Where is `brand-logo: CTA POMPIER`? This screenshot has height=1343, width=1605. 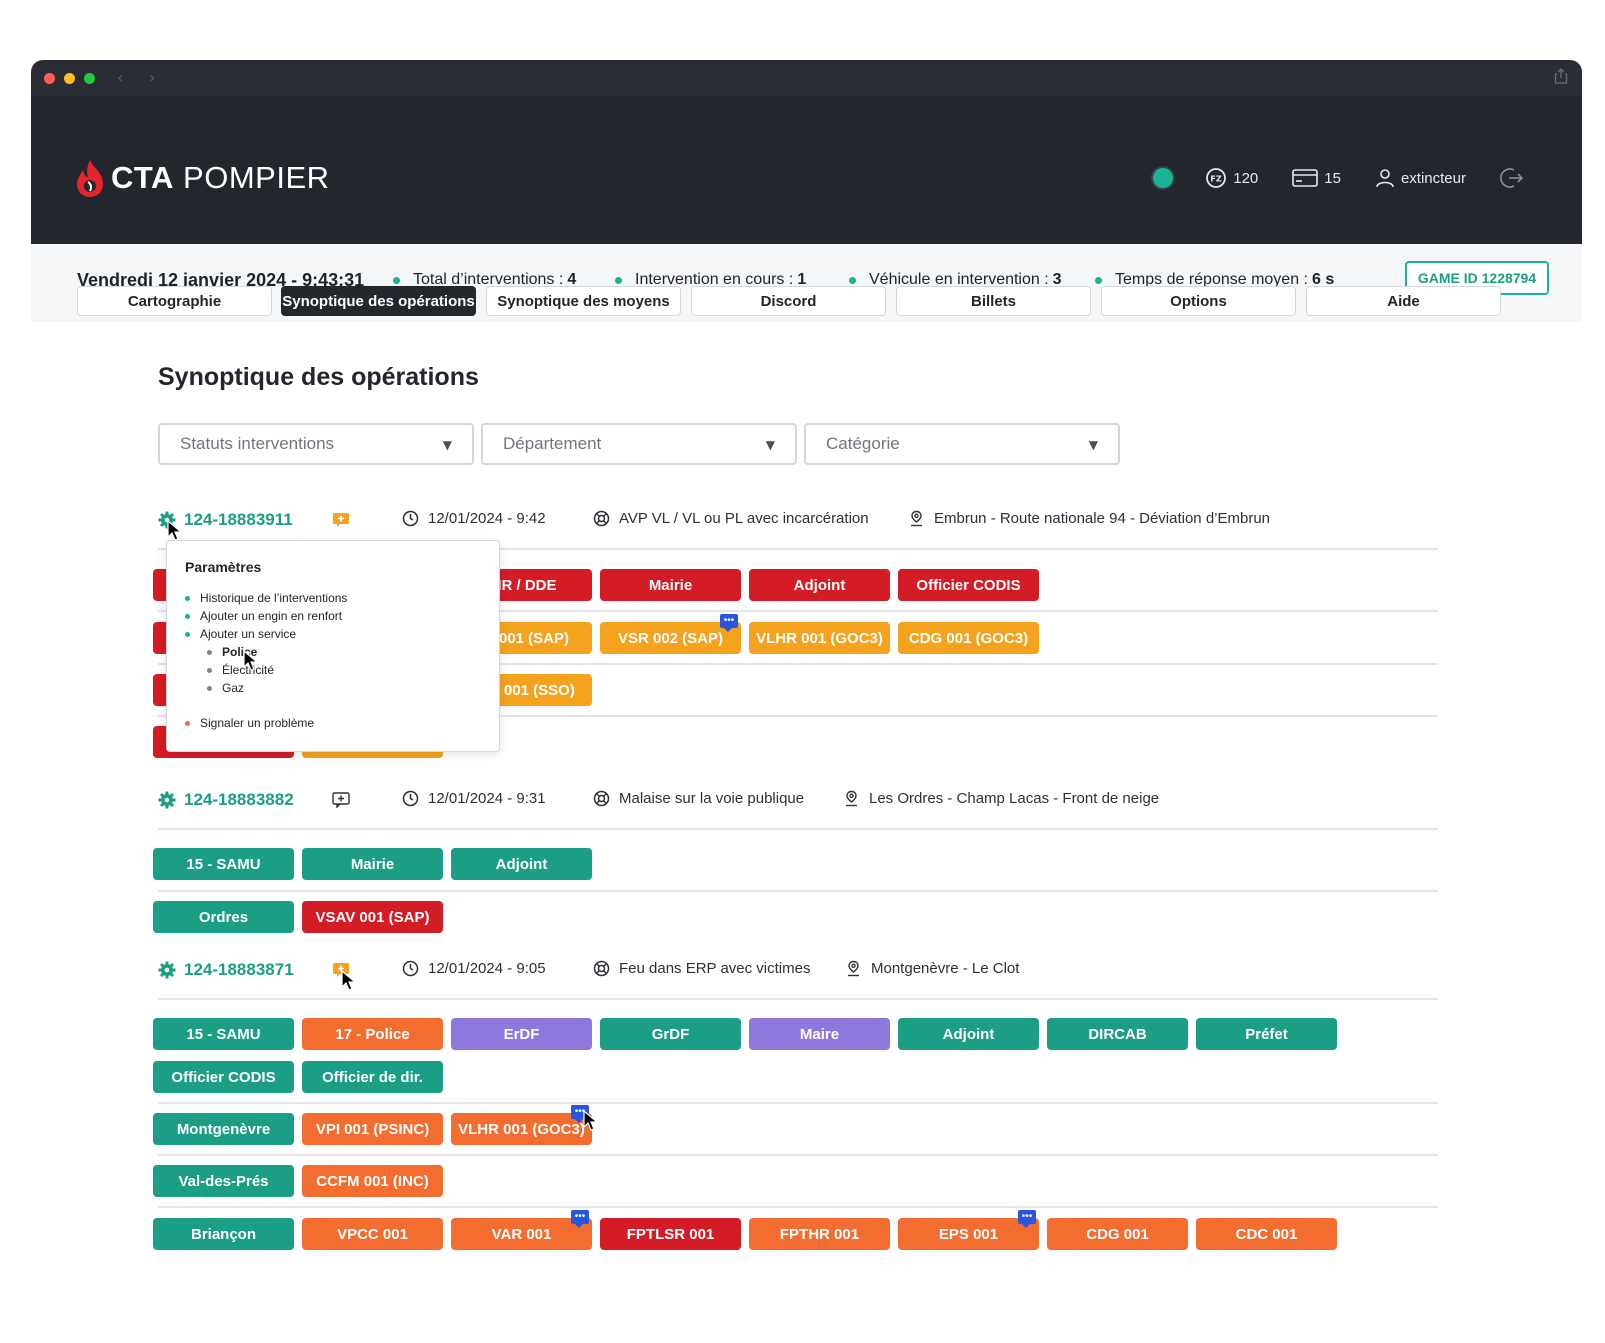 brand-logo: CTA POMPIER is located at coordinates (201, 178).